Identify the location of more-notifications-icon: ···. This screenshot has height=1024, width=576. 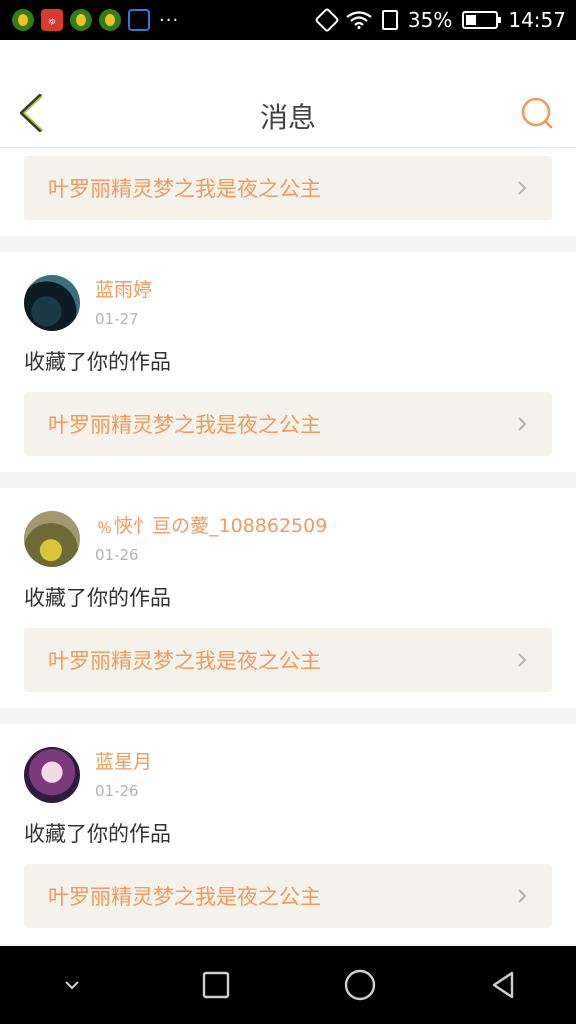
(169, 20).